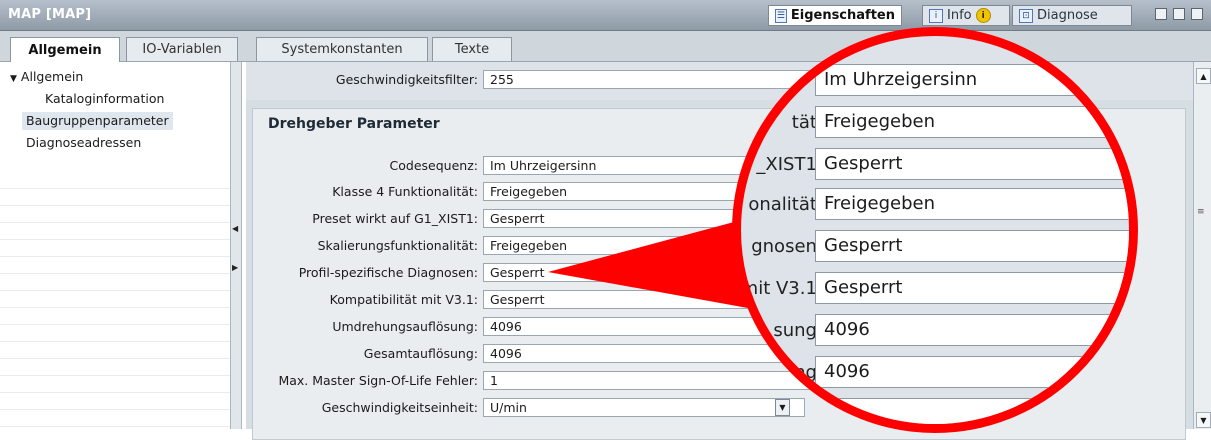  I want to click on mag-label-skalierung: onalität:, so click(785, 204).